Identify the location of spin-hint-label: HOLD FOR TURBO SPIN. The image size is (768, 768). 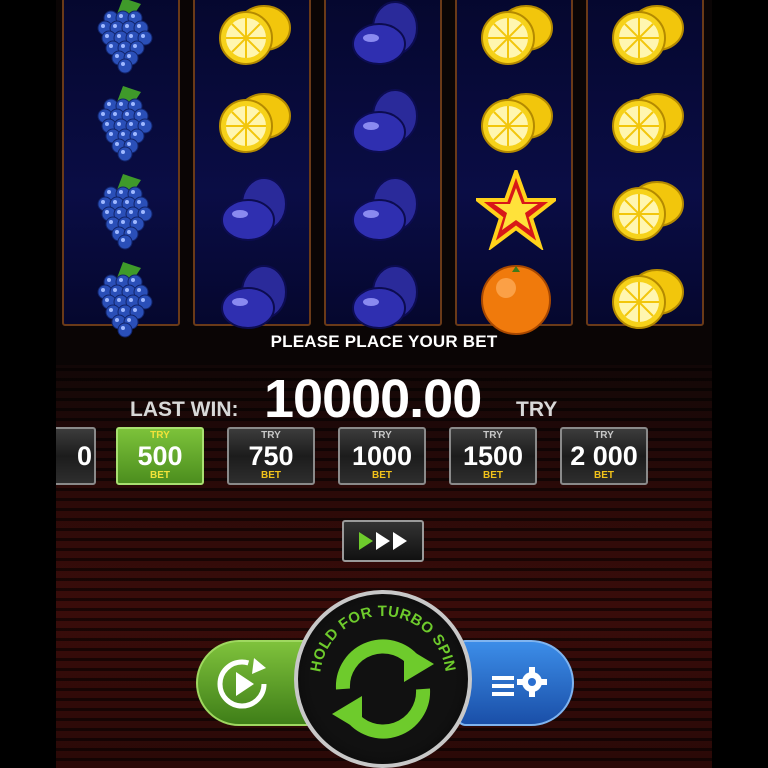
(382, 638).